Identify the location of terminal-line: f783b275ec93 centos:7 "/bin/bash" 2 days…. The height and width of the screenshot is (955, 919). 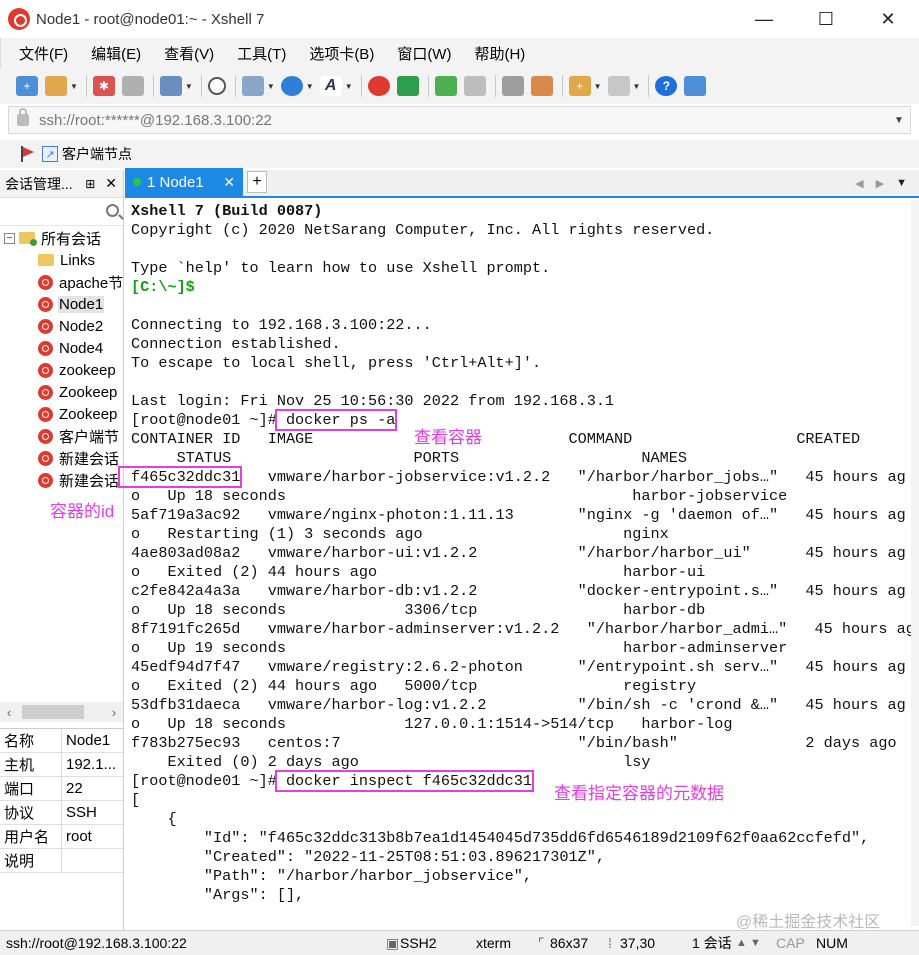
(514, 743).